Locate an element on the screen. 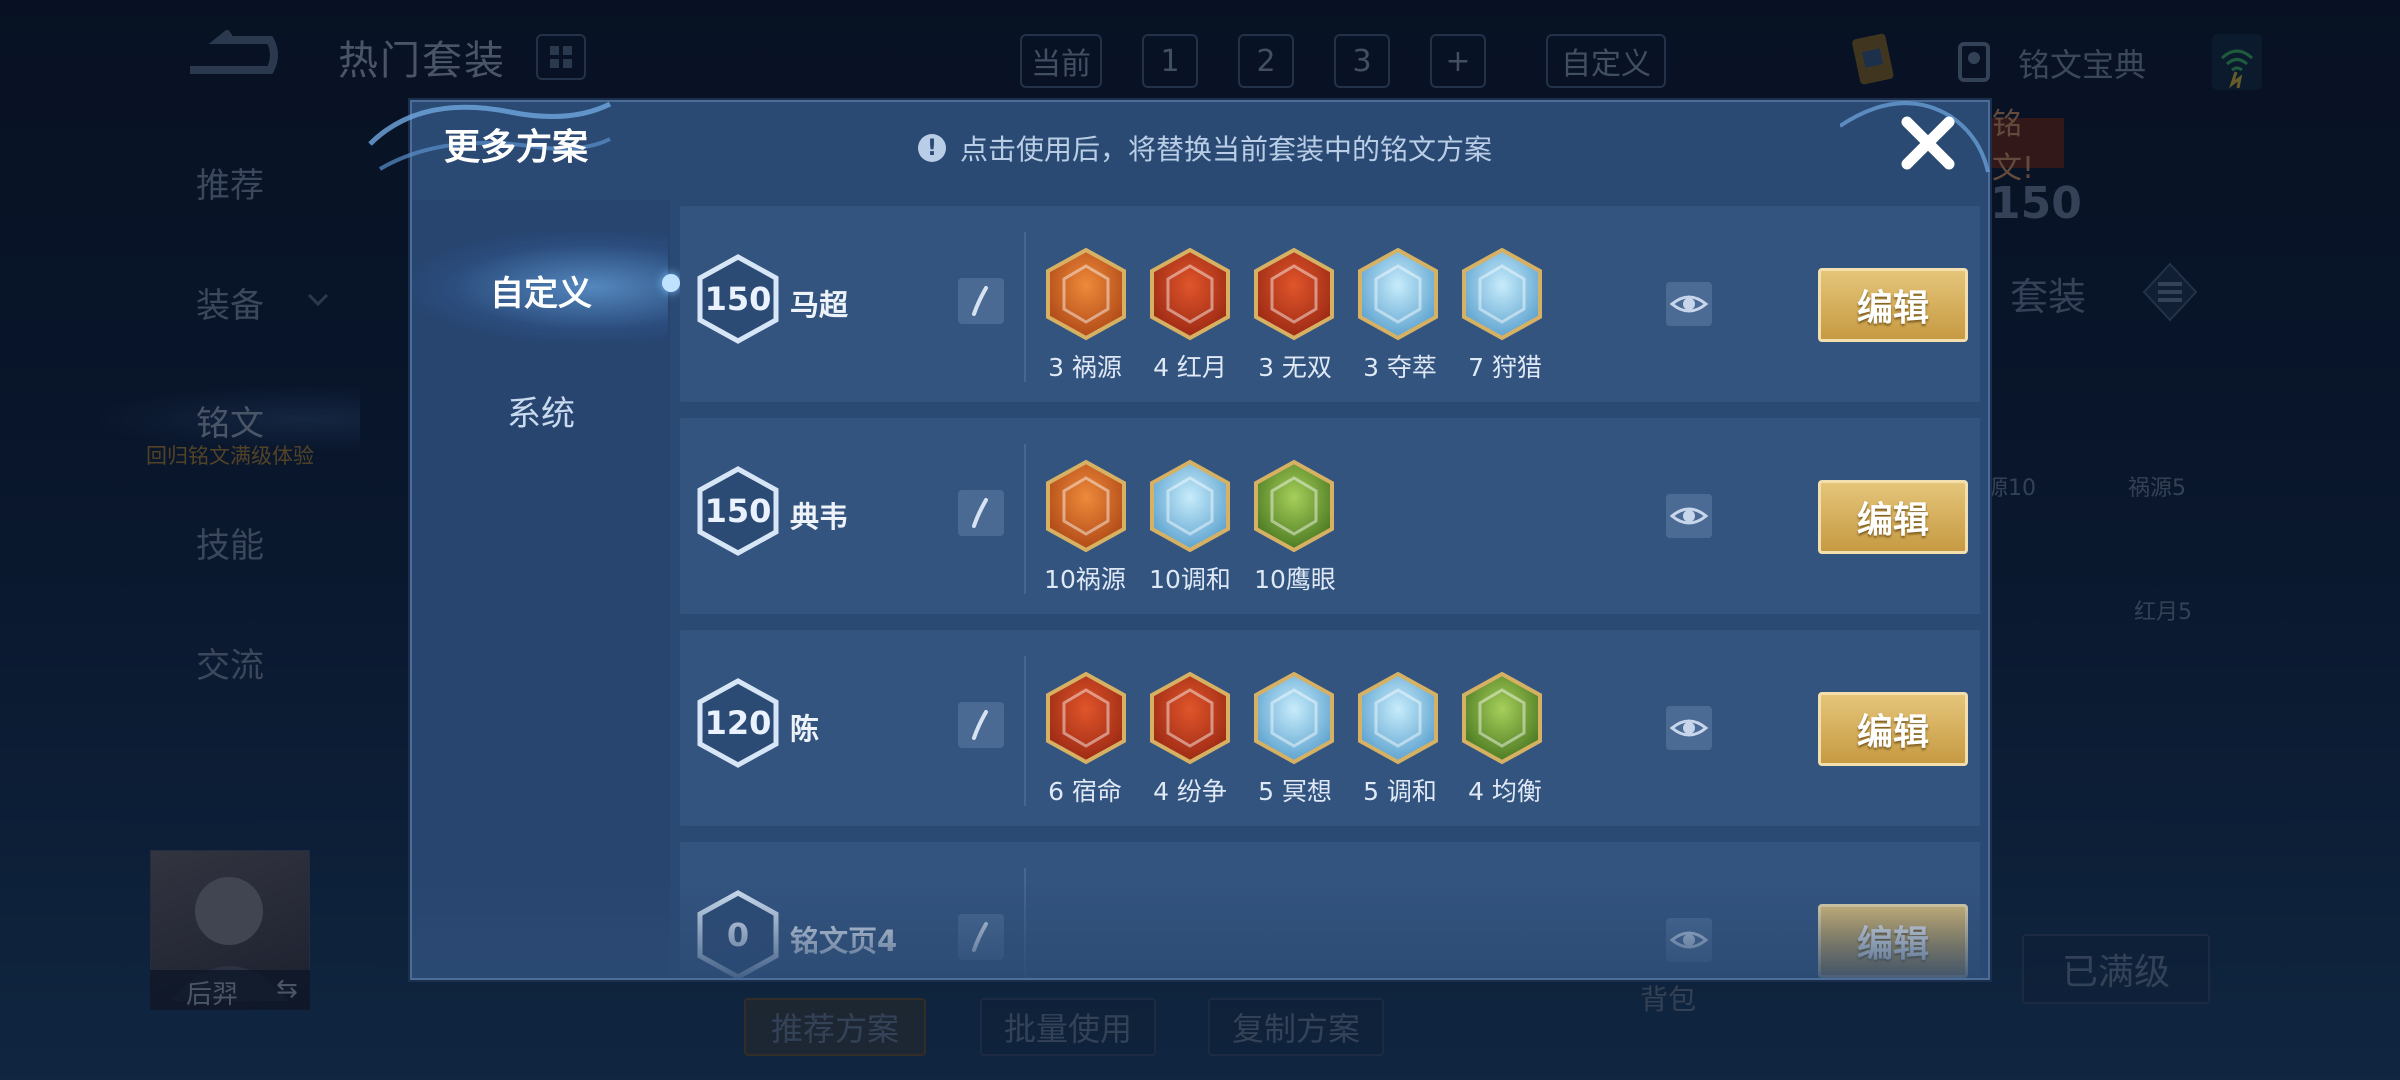 The image size is (2400, 1080). rune-label: 4 均衡 is located at coordinates (1505, 791).